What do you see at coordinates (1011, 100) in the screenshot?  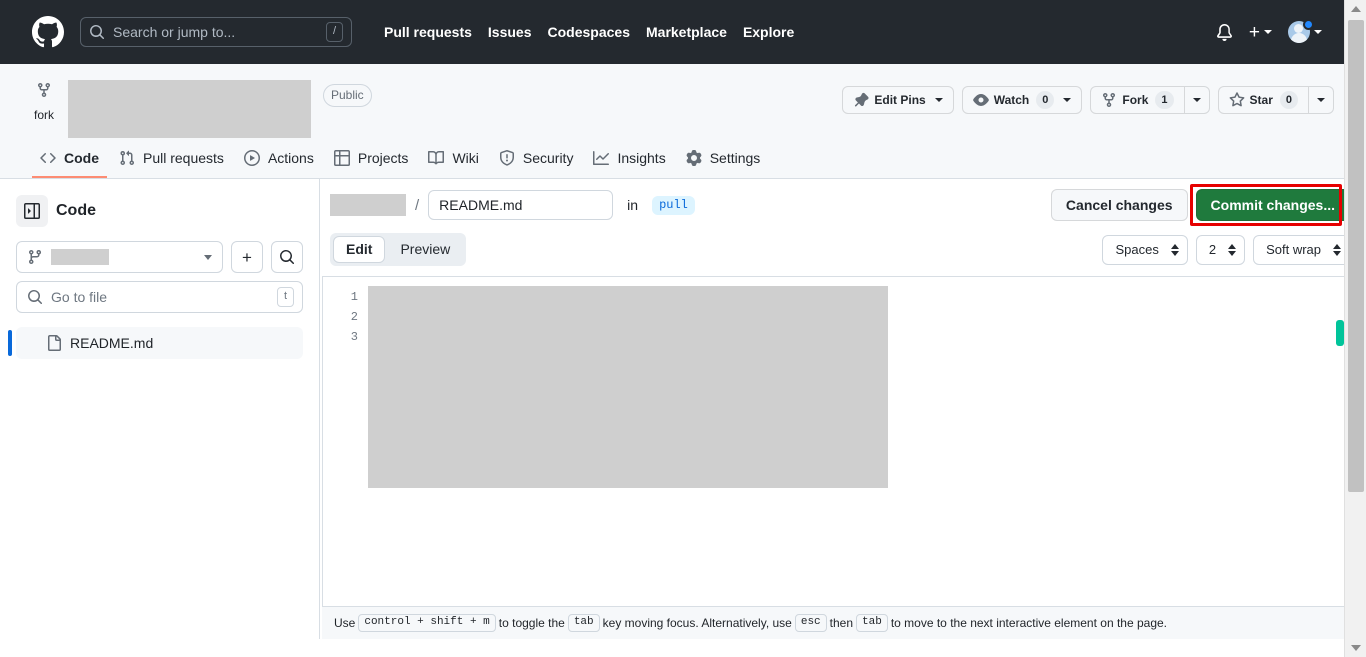 I see `watch-label: Watch` at bounding box center [1011, 100].